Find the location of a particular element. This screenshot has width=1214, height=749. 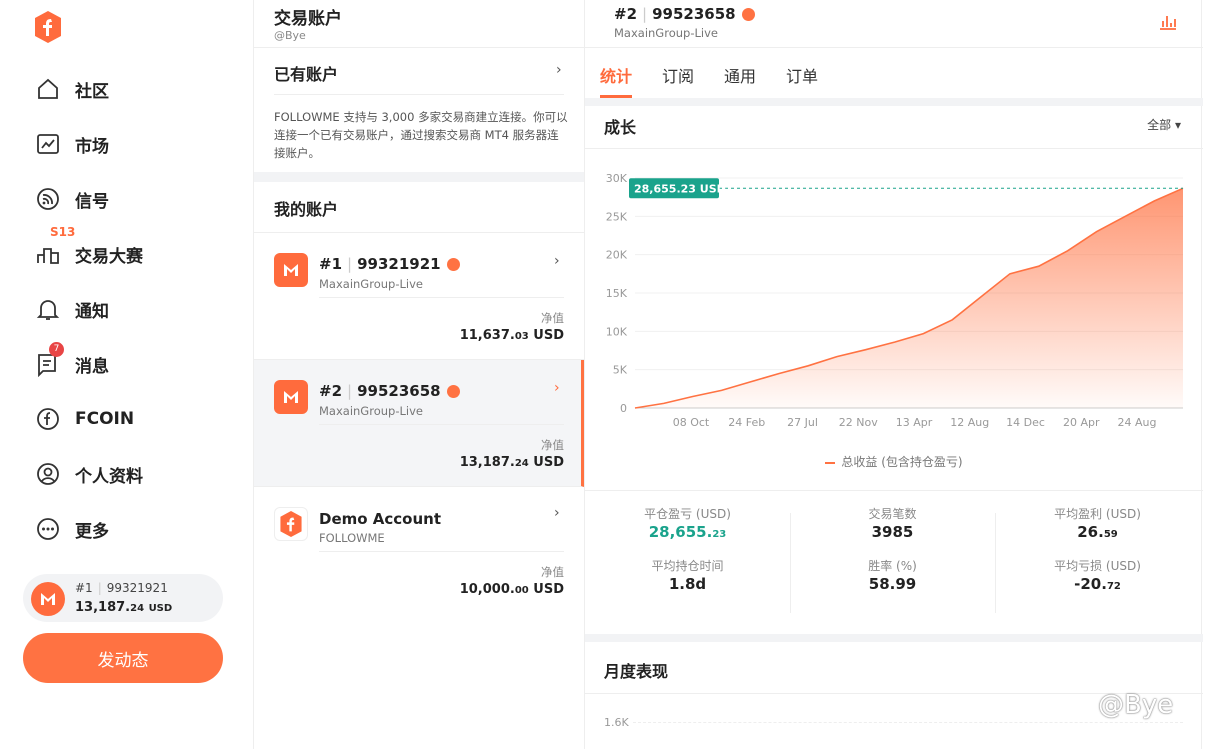

home-icon is located at coordinates (48, 88).